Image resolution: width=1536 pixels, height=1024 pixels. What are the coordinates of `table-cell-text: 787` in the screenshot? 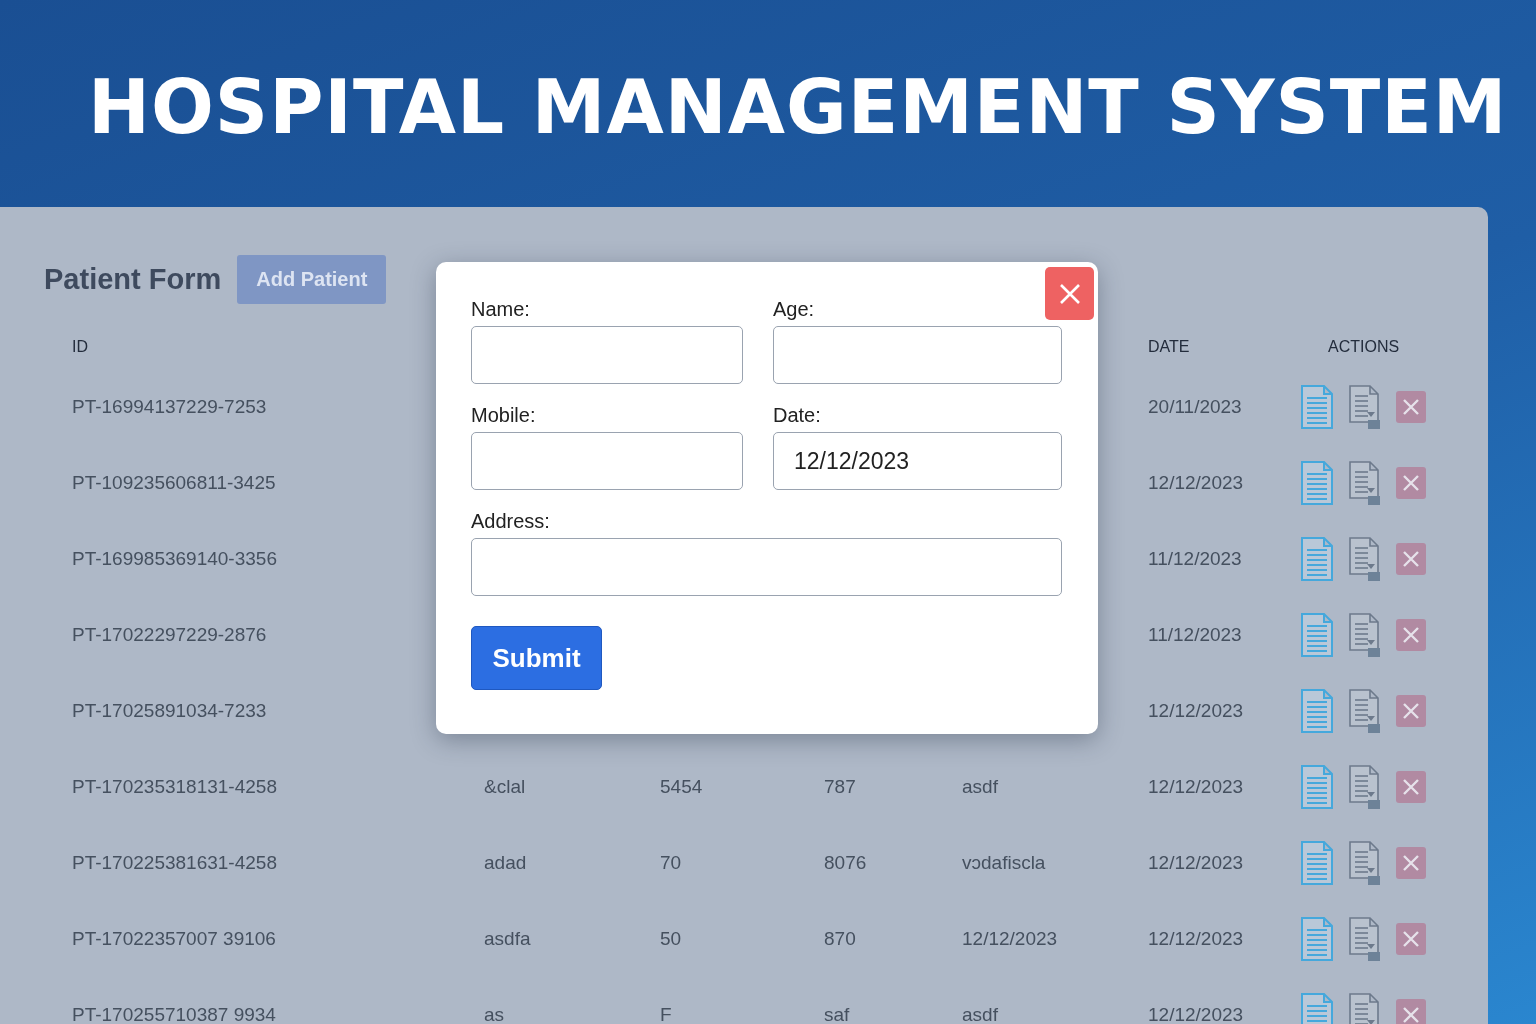 It's located at (840, 787).